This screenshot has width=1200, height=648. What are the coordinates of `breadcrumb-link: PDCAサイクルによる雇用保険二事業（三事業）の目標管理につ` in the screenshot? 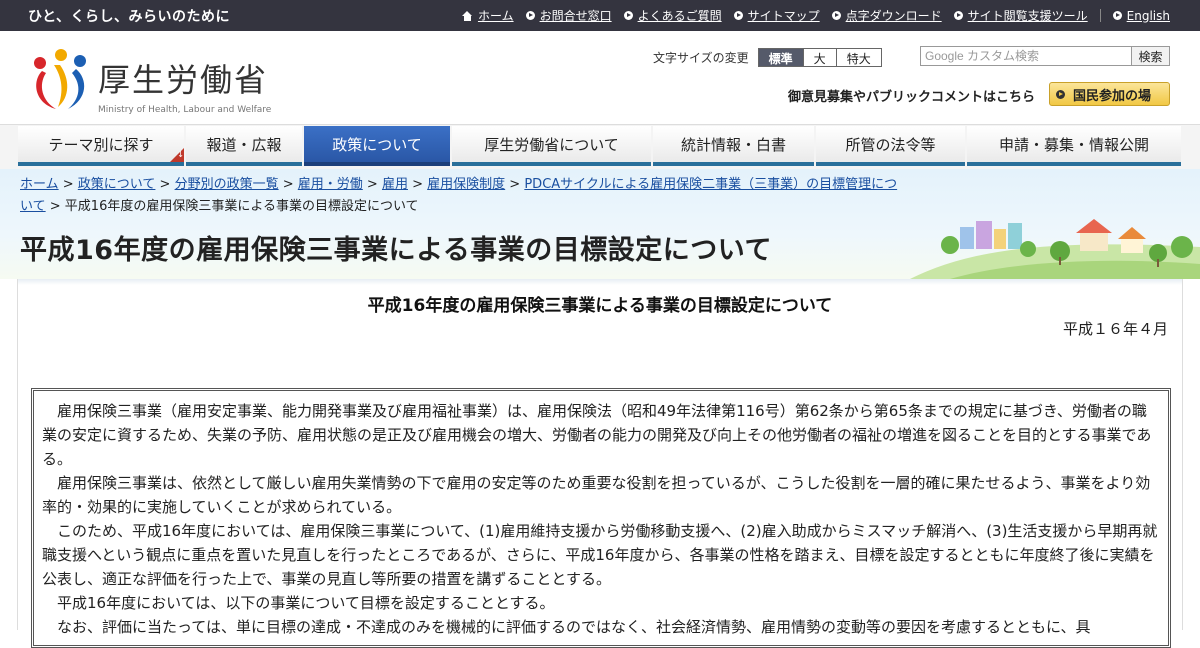 It's located at (710, 184).